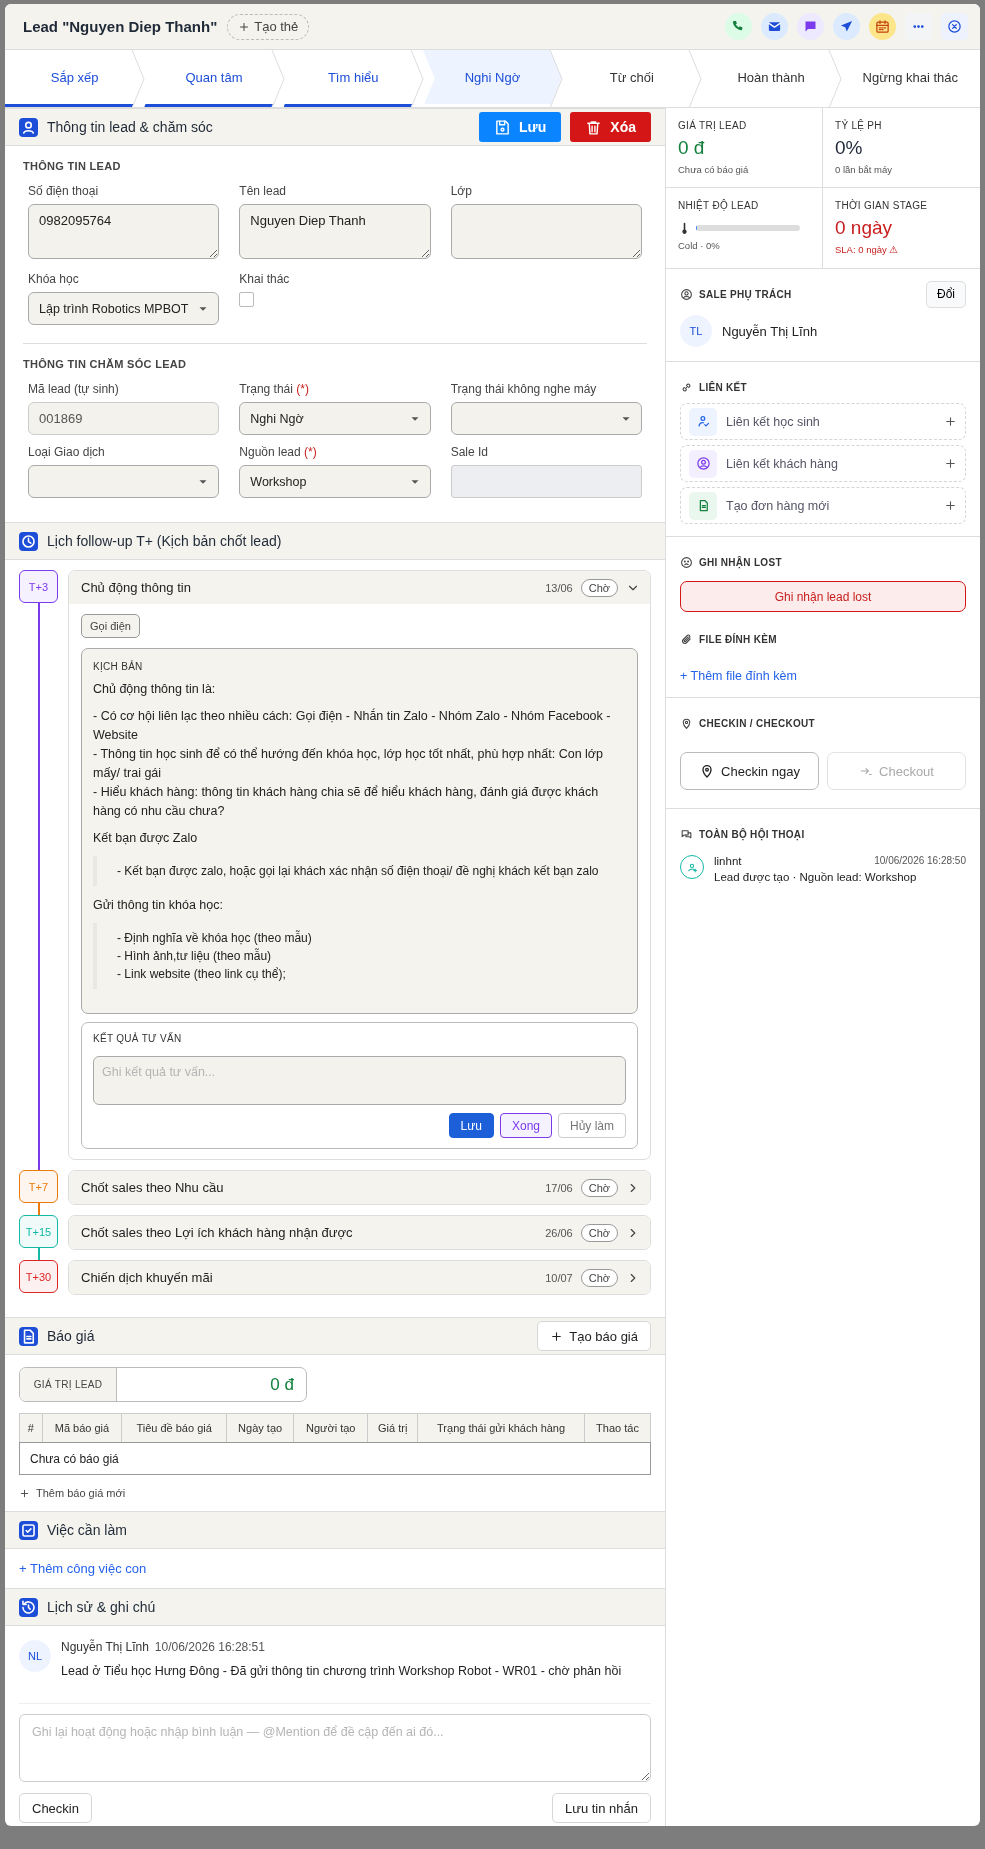 The image size is (985, 1849). Describe the element at coordinates (74, 389) in the screenshot. I see `field-label: Mã lead (tự sinh)` at that location.